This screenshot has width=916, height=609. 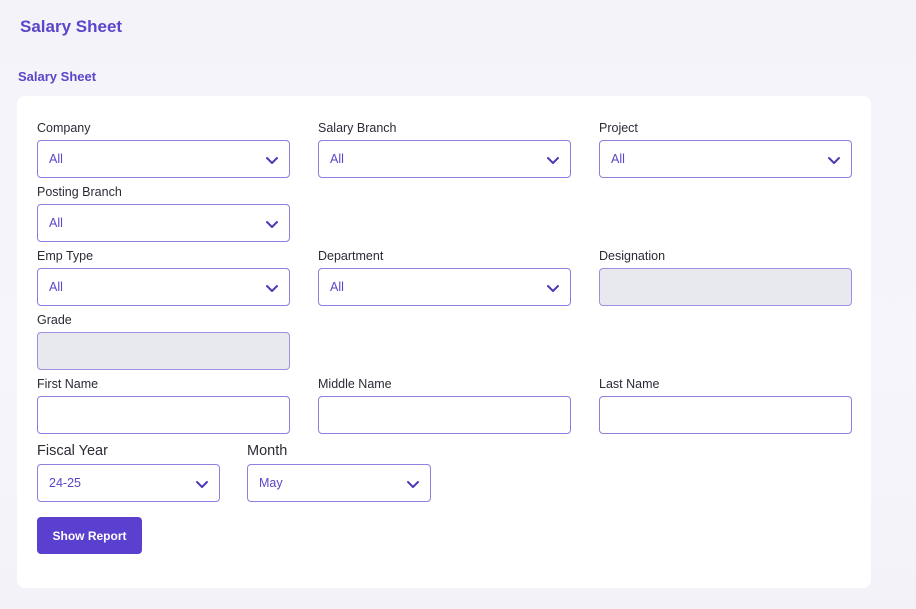 What do you see at coordinates (632, 256) in the screenshot?
I see `designation-label: Designation` at bounding box center [632, 256].